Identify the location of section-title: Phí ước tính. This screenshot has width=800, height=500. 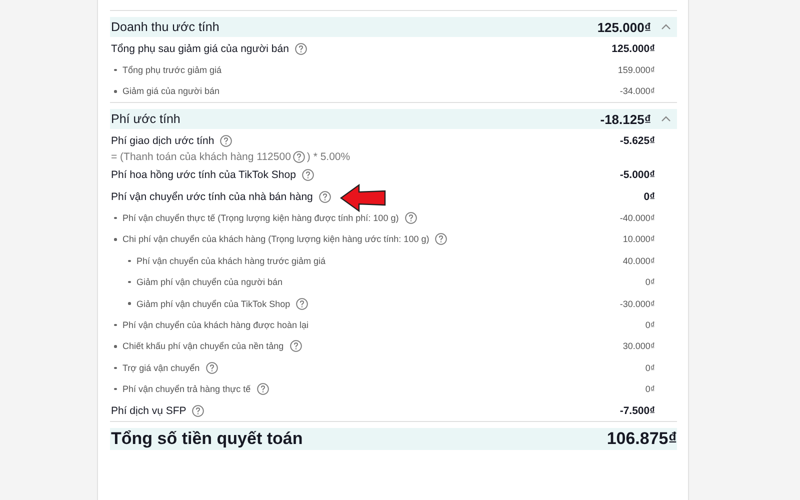
(146, 119).